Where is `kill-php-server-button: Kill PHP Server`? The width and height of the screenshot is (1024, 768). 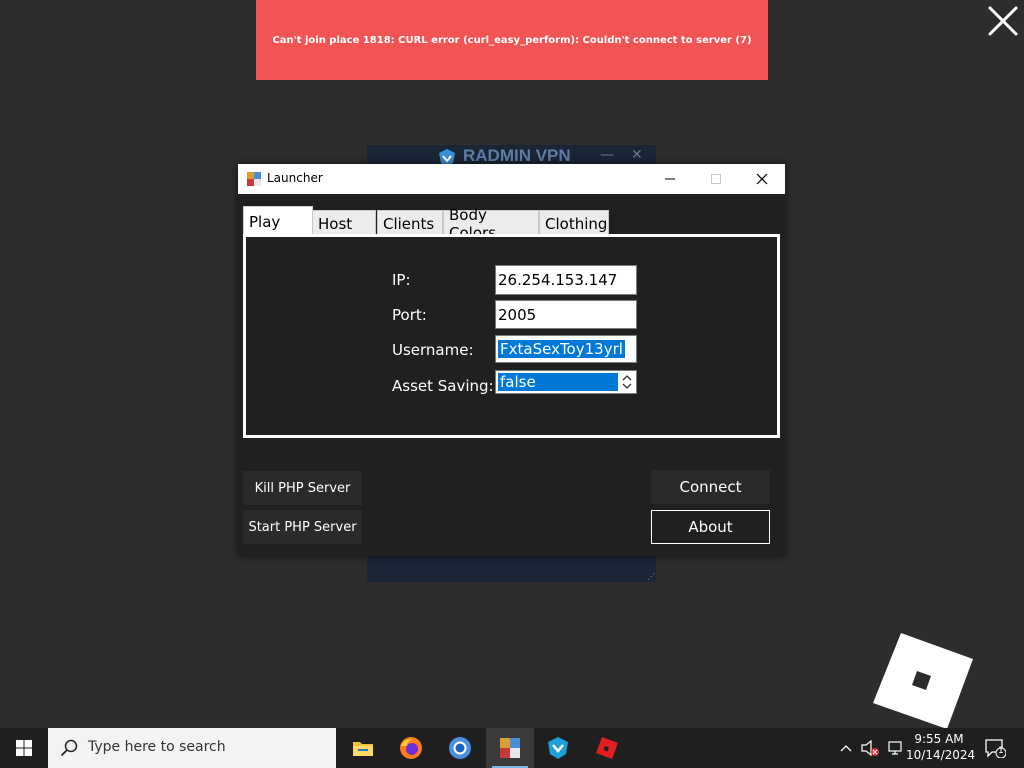 kill-php-server-button: Kill PHP Server is located at coordinates (302, 488).